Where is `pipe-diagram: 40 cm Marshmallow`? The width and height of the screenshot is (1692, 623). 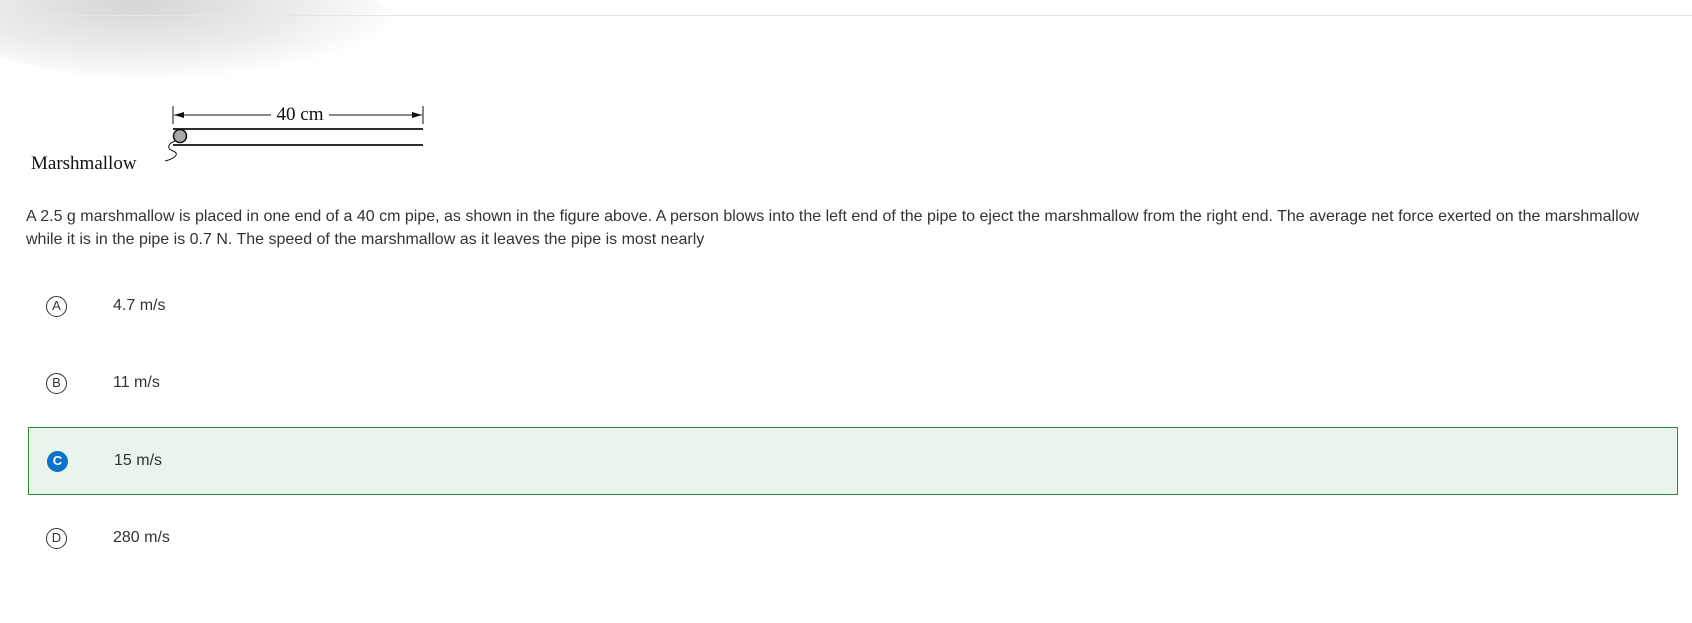 pipe-diagram: 40 cm Marshmallow is located at coordinates (227, 139).